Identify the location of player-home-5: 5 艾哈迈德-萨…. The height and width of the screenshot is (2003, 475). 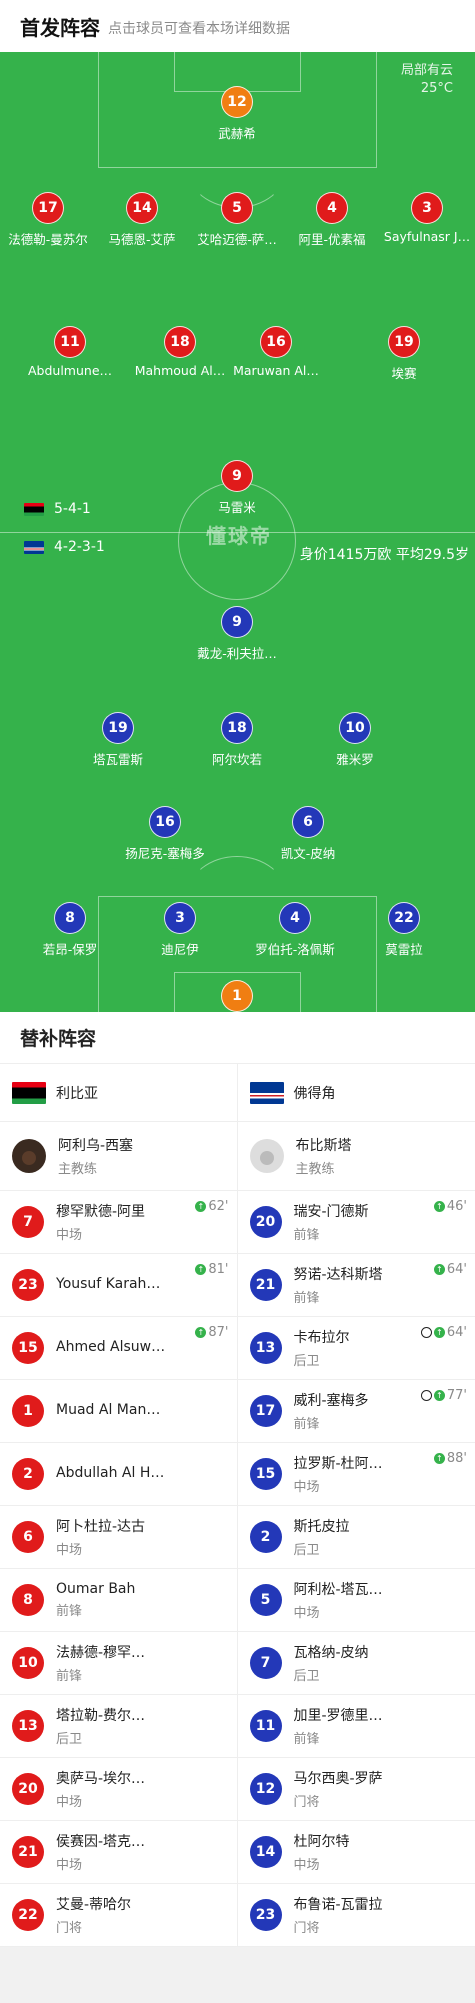
(237, 220).